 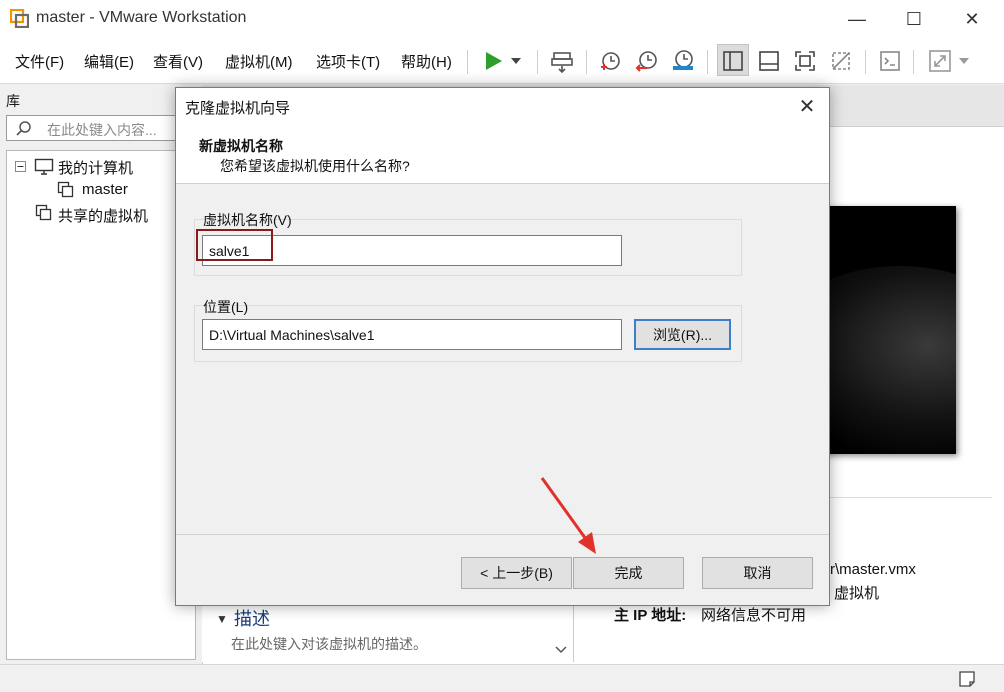 I want to click on menu-help: 帮助(H), so click(x=426, y=61).